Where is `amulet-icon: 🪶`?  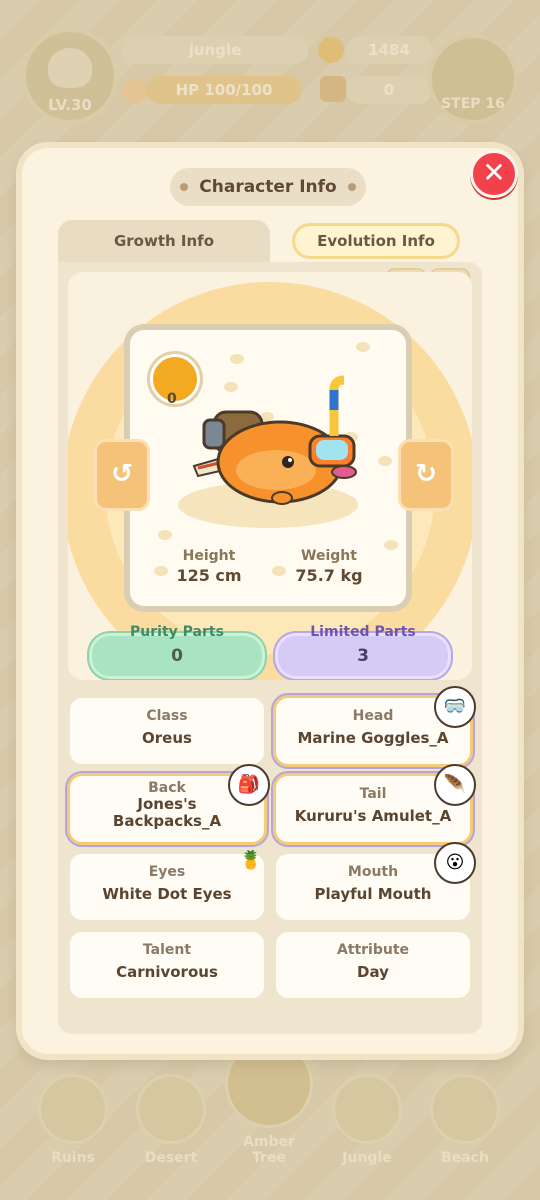 amulet-icon: 🪶 is located at coordinates (455, 785).